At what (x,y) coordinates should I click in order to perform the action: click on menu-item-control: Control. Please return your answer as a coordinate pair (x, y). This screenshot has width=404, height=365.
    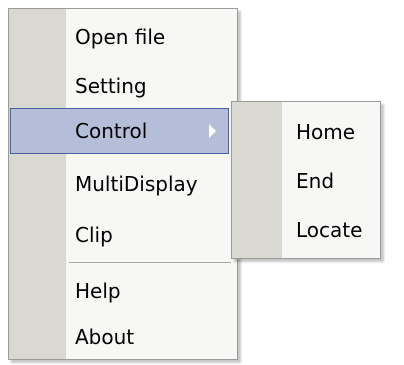
    Looking at the image, I should click on (119, 131).